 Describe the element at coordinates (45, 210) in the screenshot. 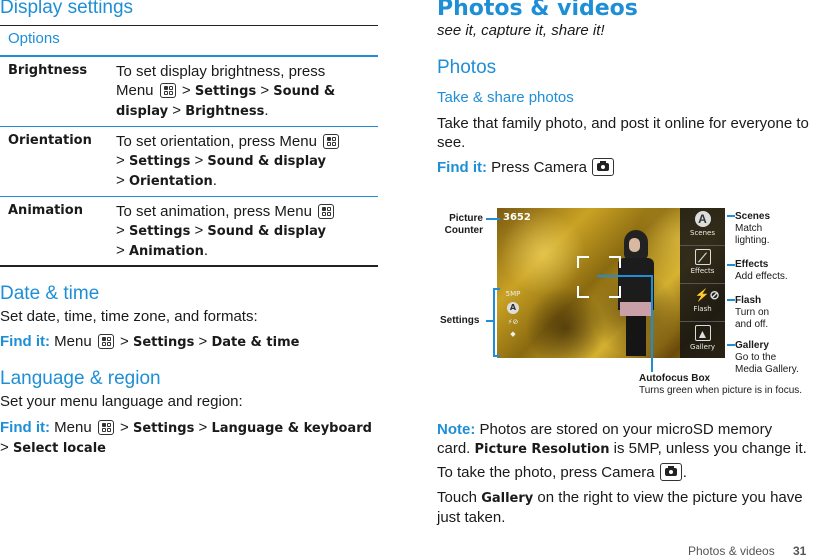

I see `row-label-animation: Animation` at that location.